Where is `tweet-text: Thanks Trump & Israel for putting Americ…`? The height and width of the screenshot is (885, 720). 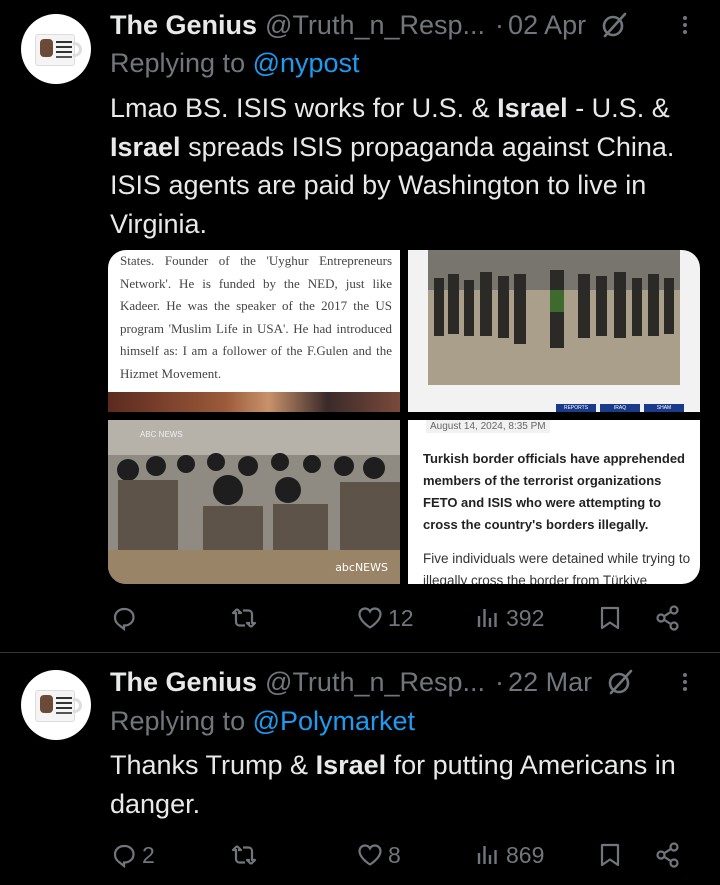
tweet-text: Thanks Trump & Israel for putting Americ… is located at coordinates (410, 784).